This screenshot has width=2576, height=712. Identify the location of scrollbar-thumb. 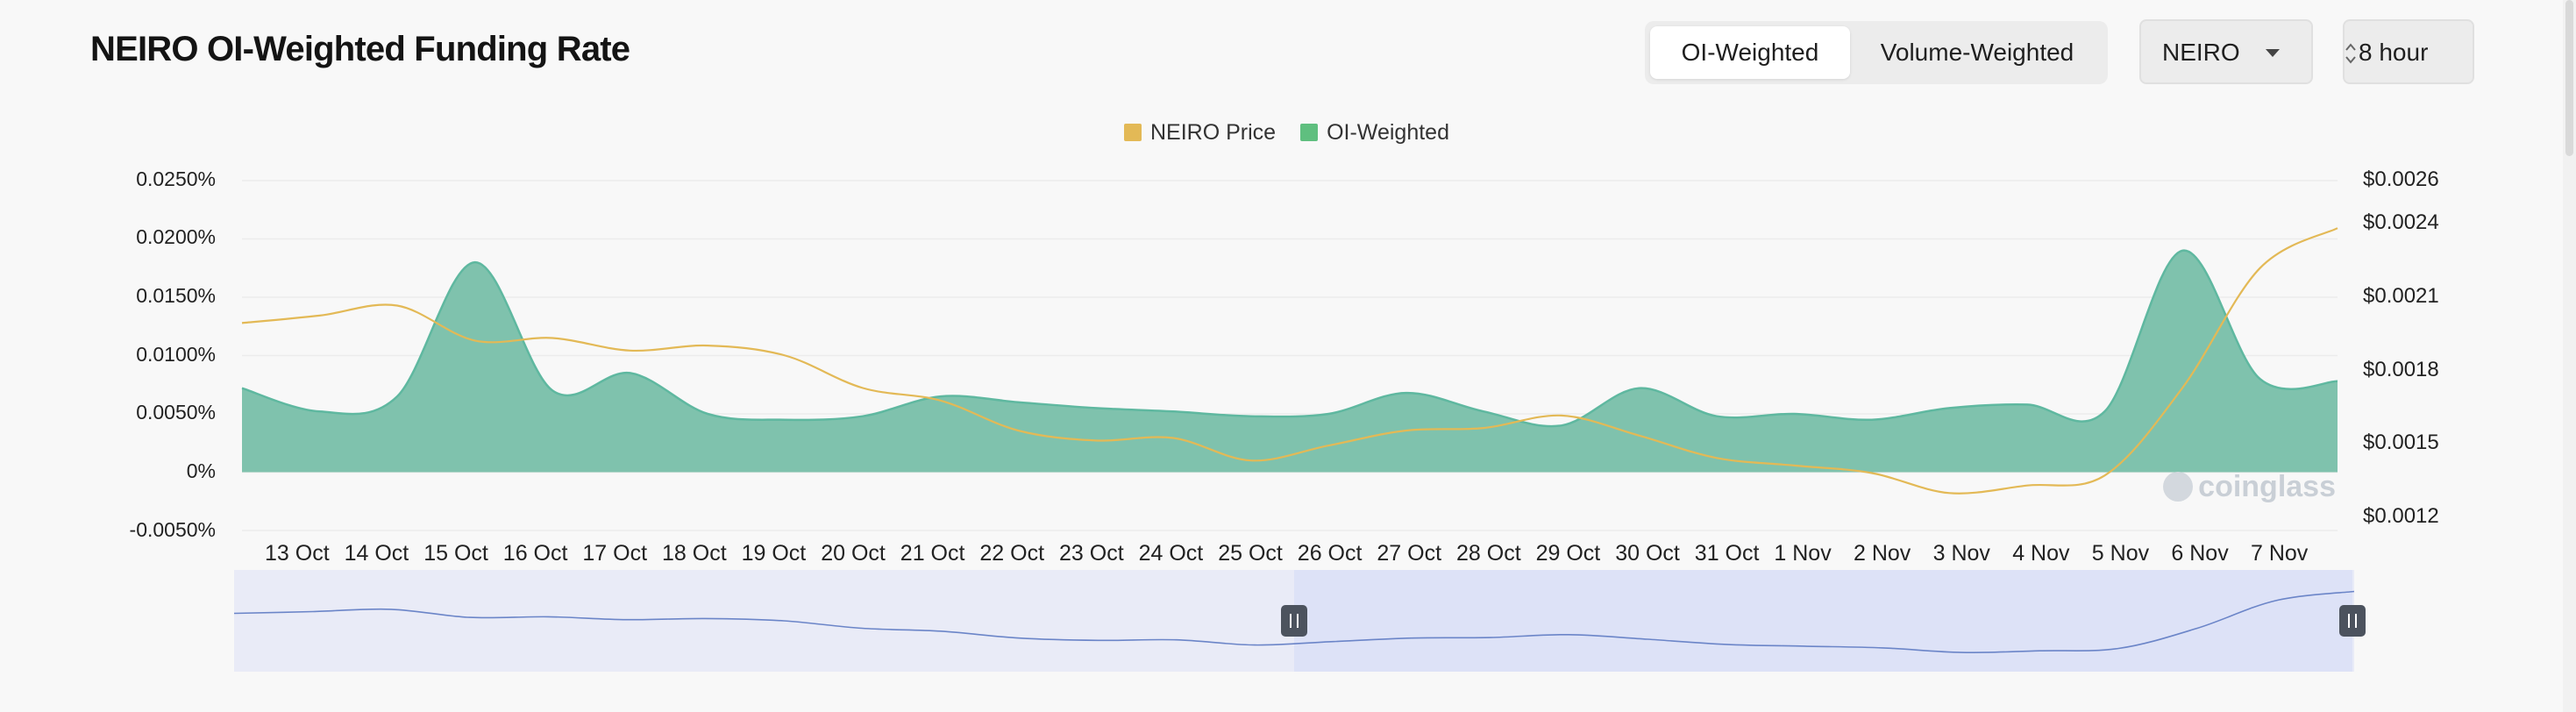
(2569, 78).